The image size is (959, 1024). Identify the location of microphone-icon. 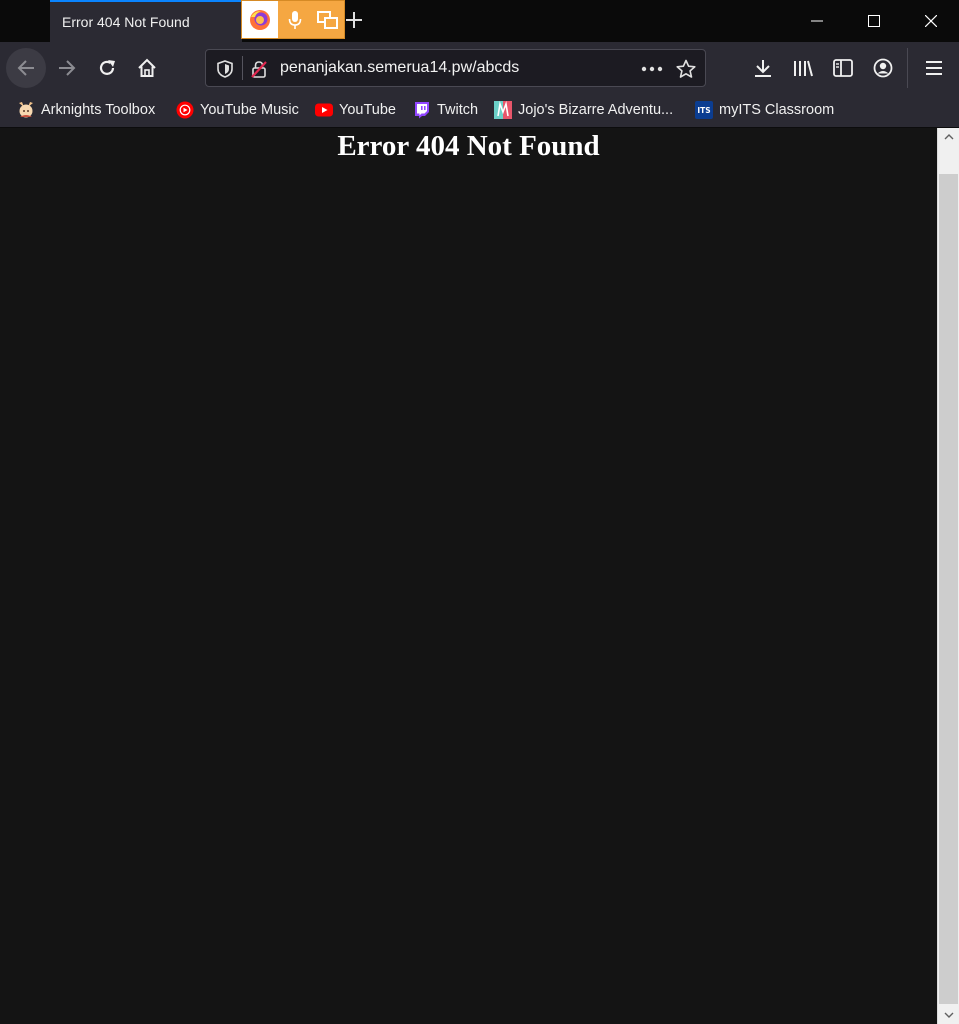
(295, 19).